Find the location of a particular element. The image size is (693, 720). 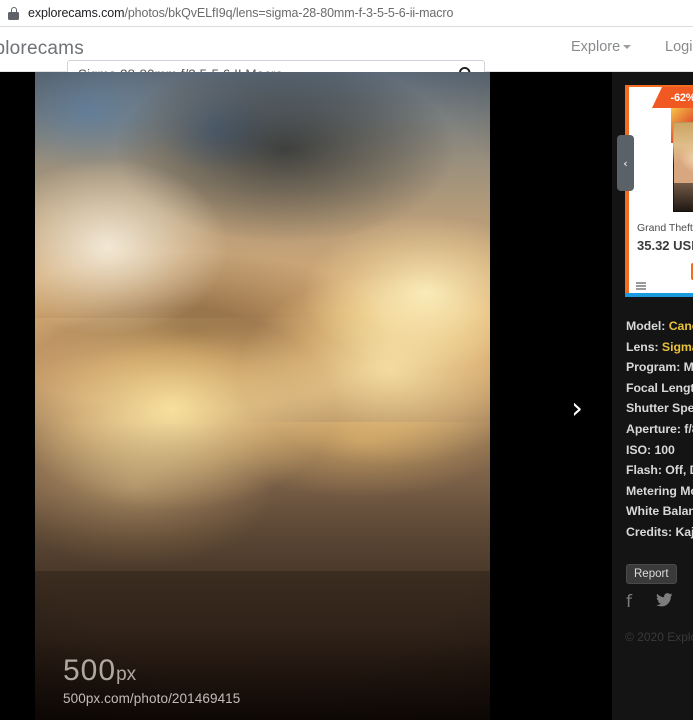

twitter-bird-icon is located at coordinates (664, 600).